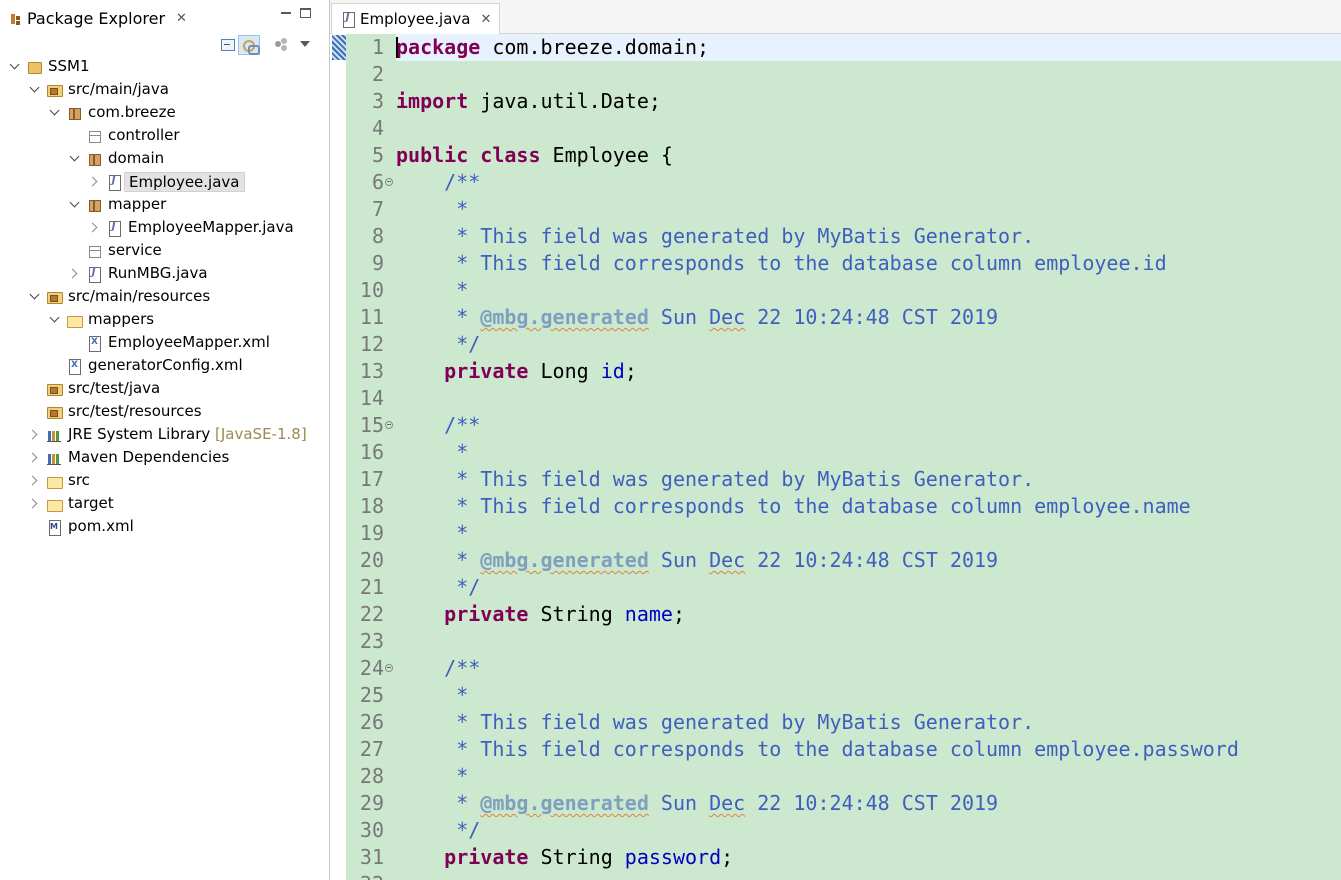  I want to click on tree-item: Maven Dependencies, so click(164, 457).